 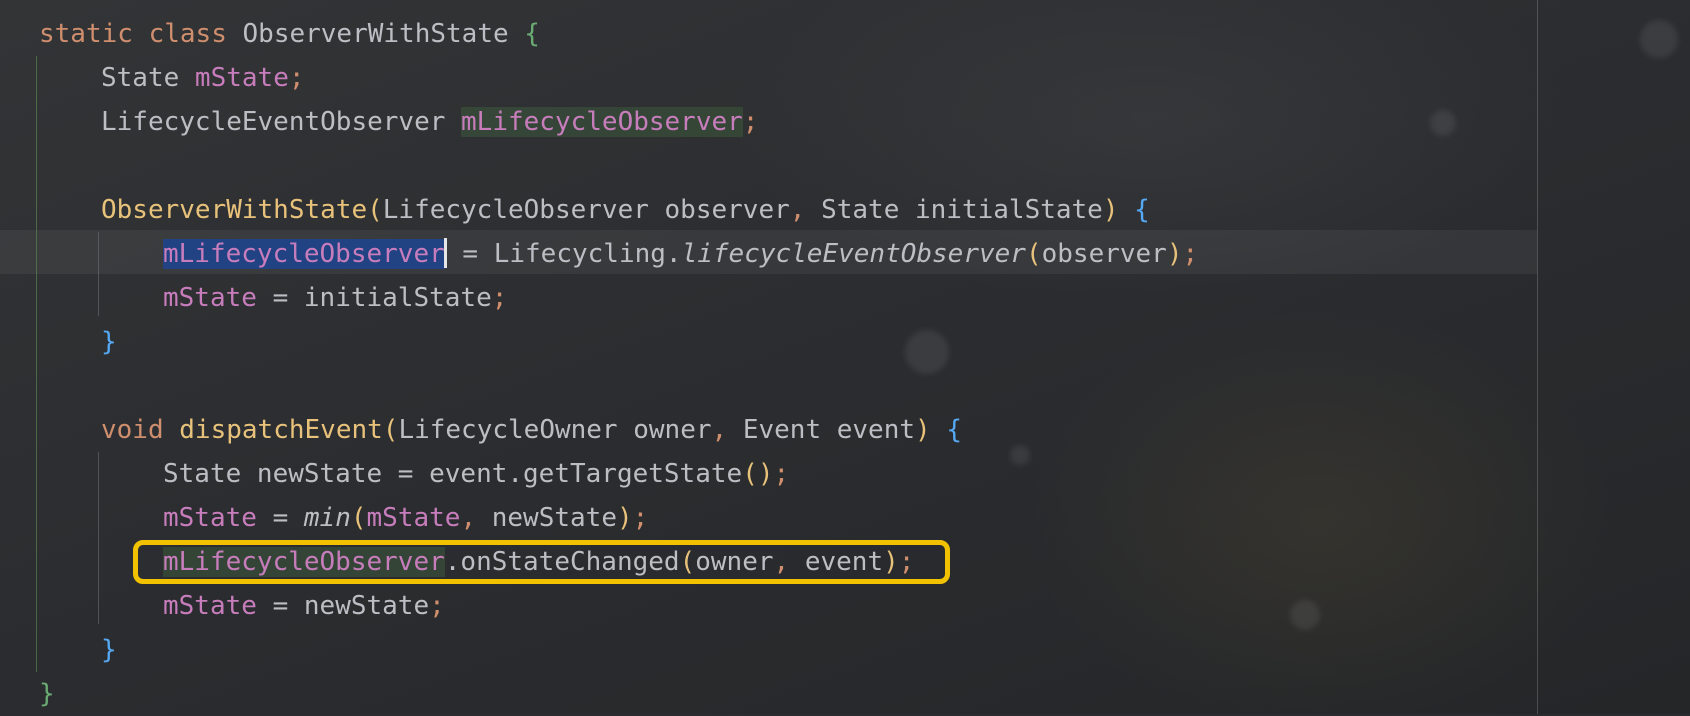 I want to click on code-line: mState = min(mState, newState);, so click(x=768, y=518).